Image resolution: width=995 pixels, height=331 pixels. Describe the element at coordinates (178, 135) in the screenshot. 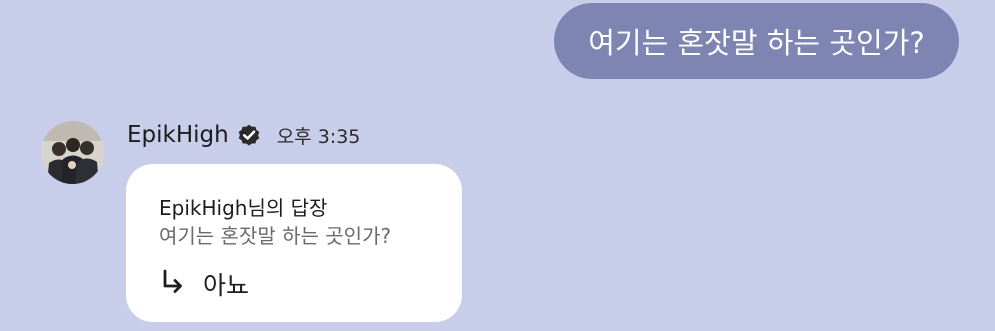

I see `sender-name: EpikHigh` at that location.